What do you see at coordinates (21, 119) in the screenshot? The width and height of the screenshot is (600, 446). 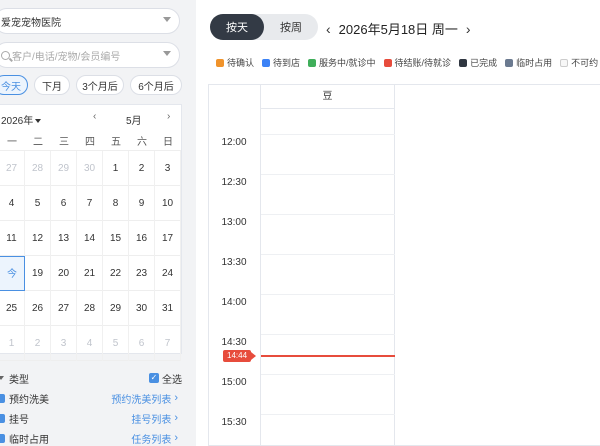 I see `year-select: 2026年` at bounding box center [21, 119].